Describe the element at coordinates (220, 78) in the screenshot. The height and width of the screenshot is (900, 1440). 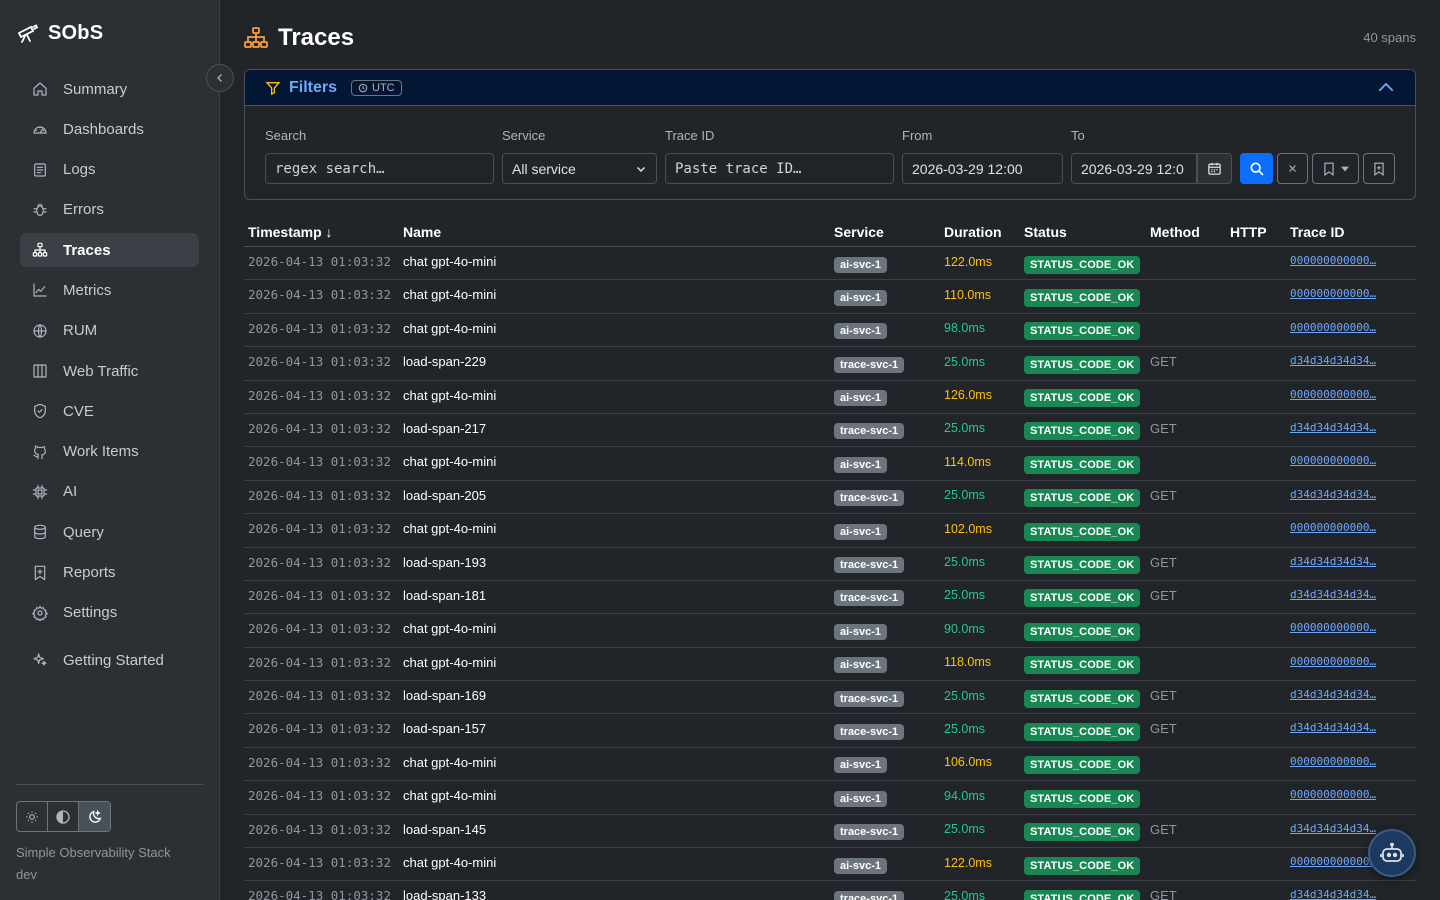
I see `collapse-sidebar-button` at that location.